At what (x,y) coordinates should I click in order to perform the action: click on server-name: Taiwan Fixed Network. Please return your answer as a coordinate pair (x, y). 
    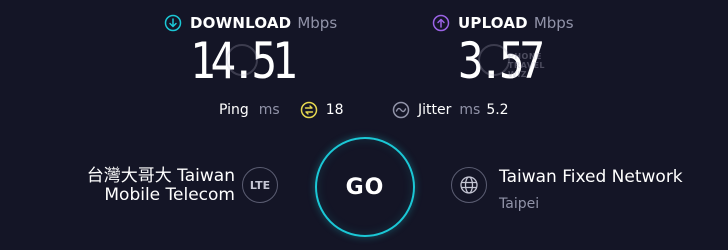
    Looking at the image, I should click on (591, 177).